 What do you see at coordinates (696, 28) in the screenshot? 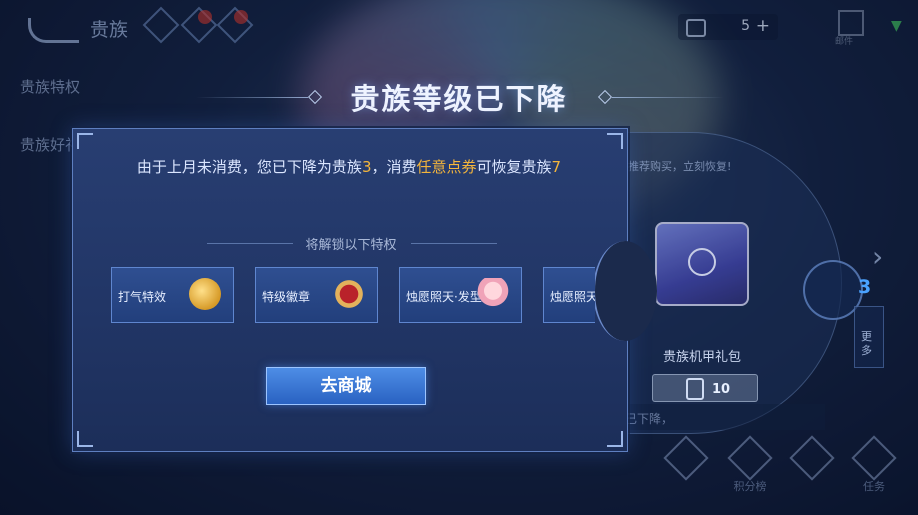
I see `coin-icon` at bounding box center [696, 28].